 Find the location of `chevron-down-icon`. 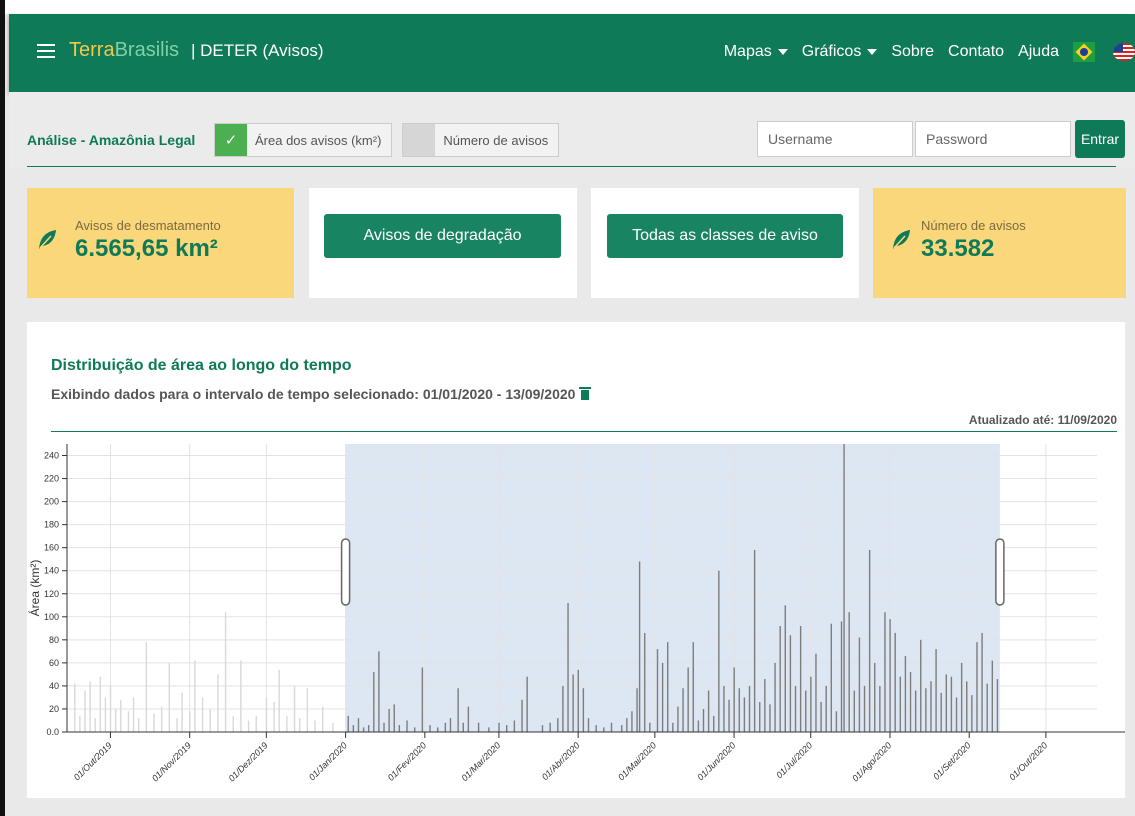

chevron-down-icon is located at coordinates (872, 51).